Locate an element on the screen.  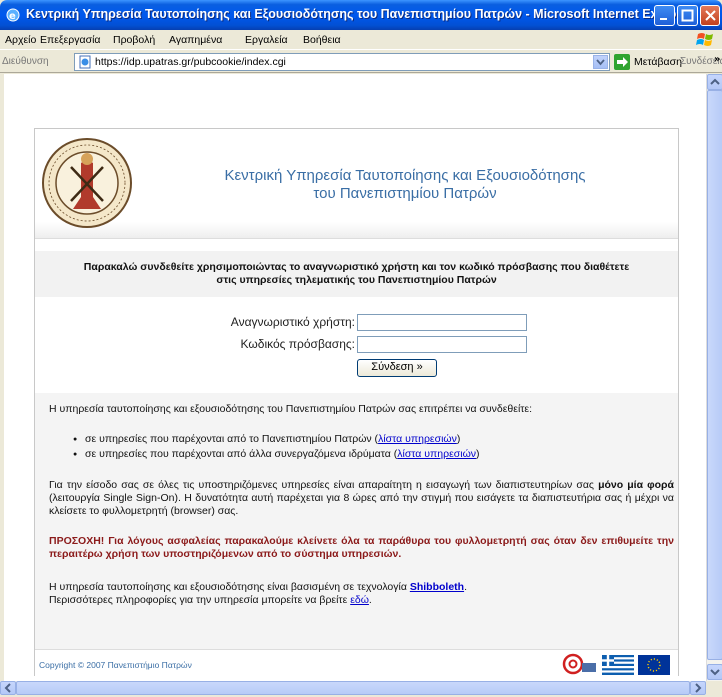
vertical-scroll-thumb is located at coordinates (714, 375).